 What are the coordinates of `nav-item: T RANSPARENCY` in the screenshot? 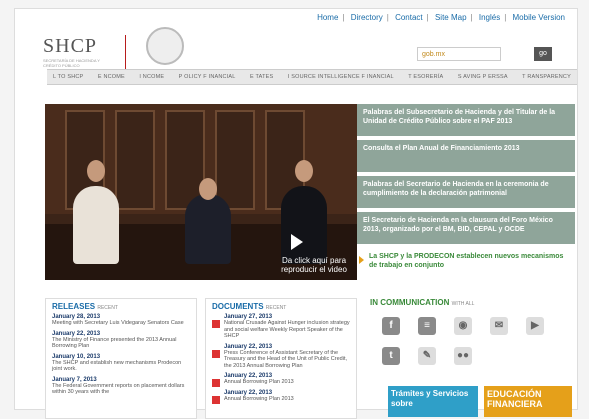 It's located at (546, 77).